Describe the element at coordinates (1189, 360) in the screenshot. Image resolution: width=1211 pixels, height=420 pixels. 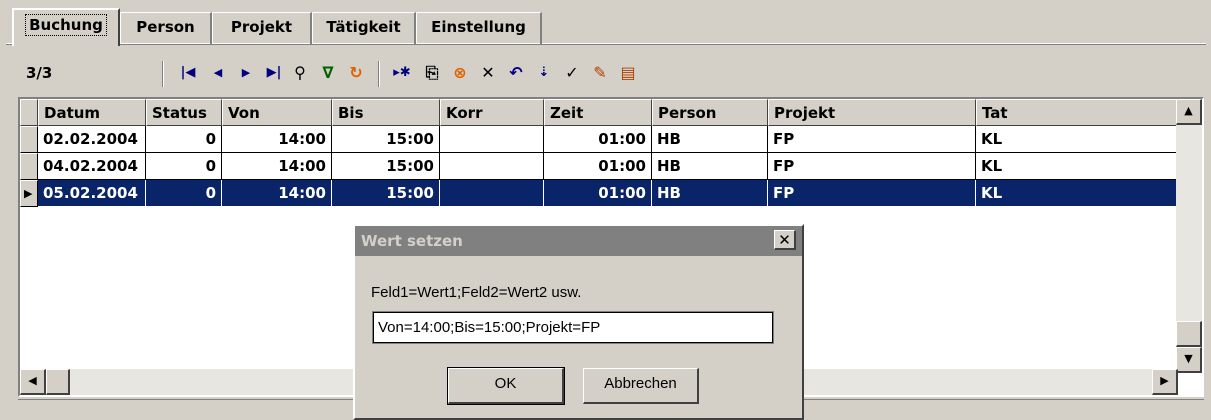
I see `scroll-down-icon: ▼` at that location.